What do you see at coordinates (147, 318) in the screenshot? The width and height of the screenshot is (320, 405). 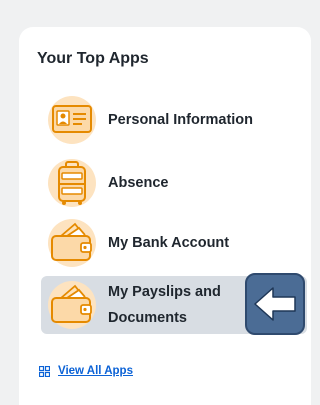 I see `app-label-line2: Documents` at bounding box center [147, 318].